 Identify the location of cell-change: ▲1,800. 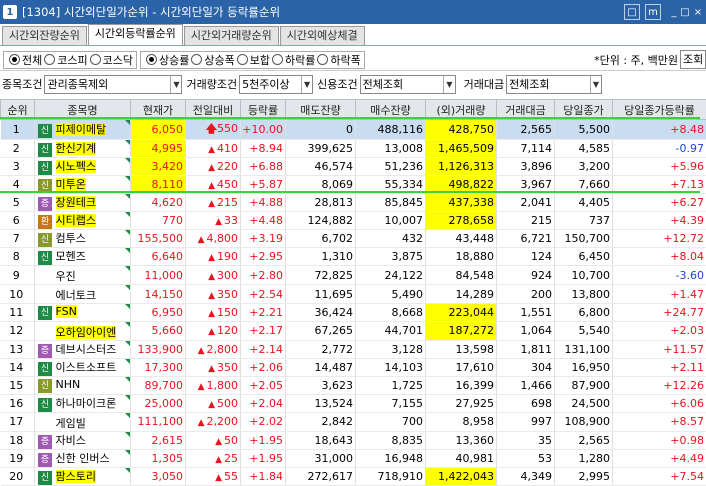
(213, 385).